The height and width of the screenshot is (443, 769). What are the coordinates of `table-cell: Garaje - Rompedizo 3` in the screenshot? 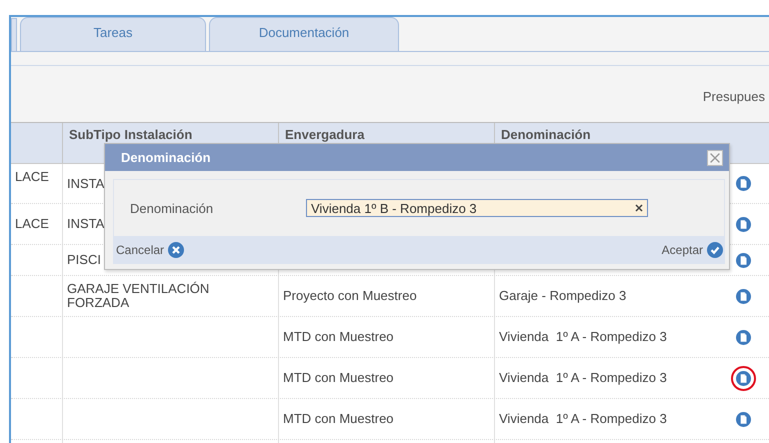 It's located at (562, 296).